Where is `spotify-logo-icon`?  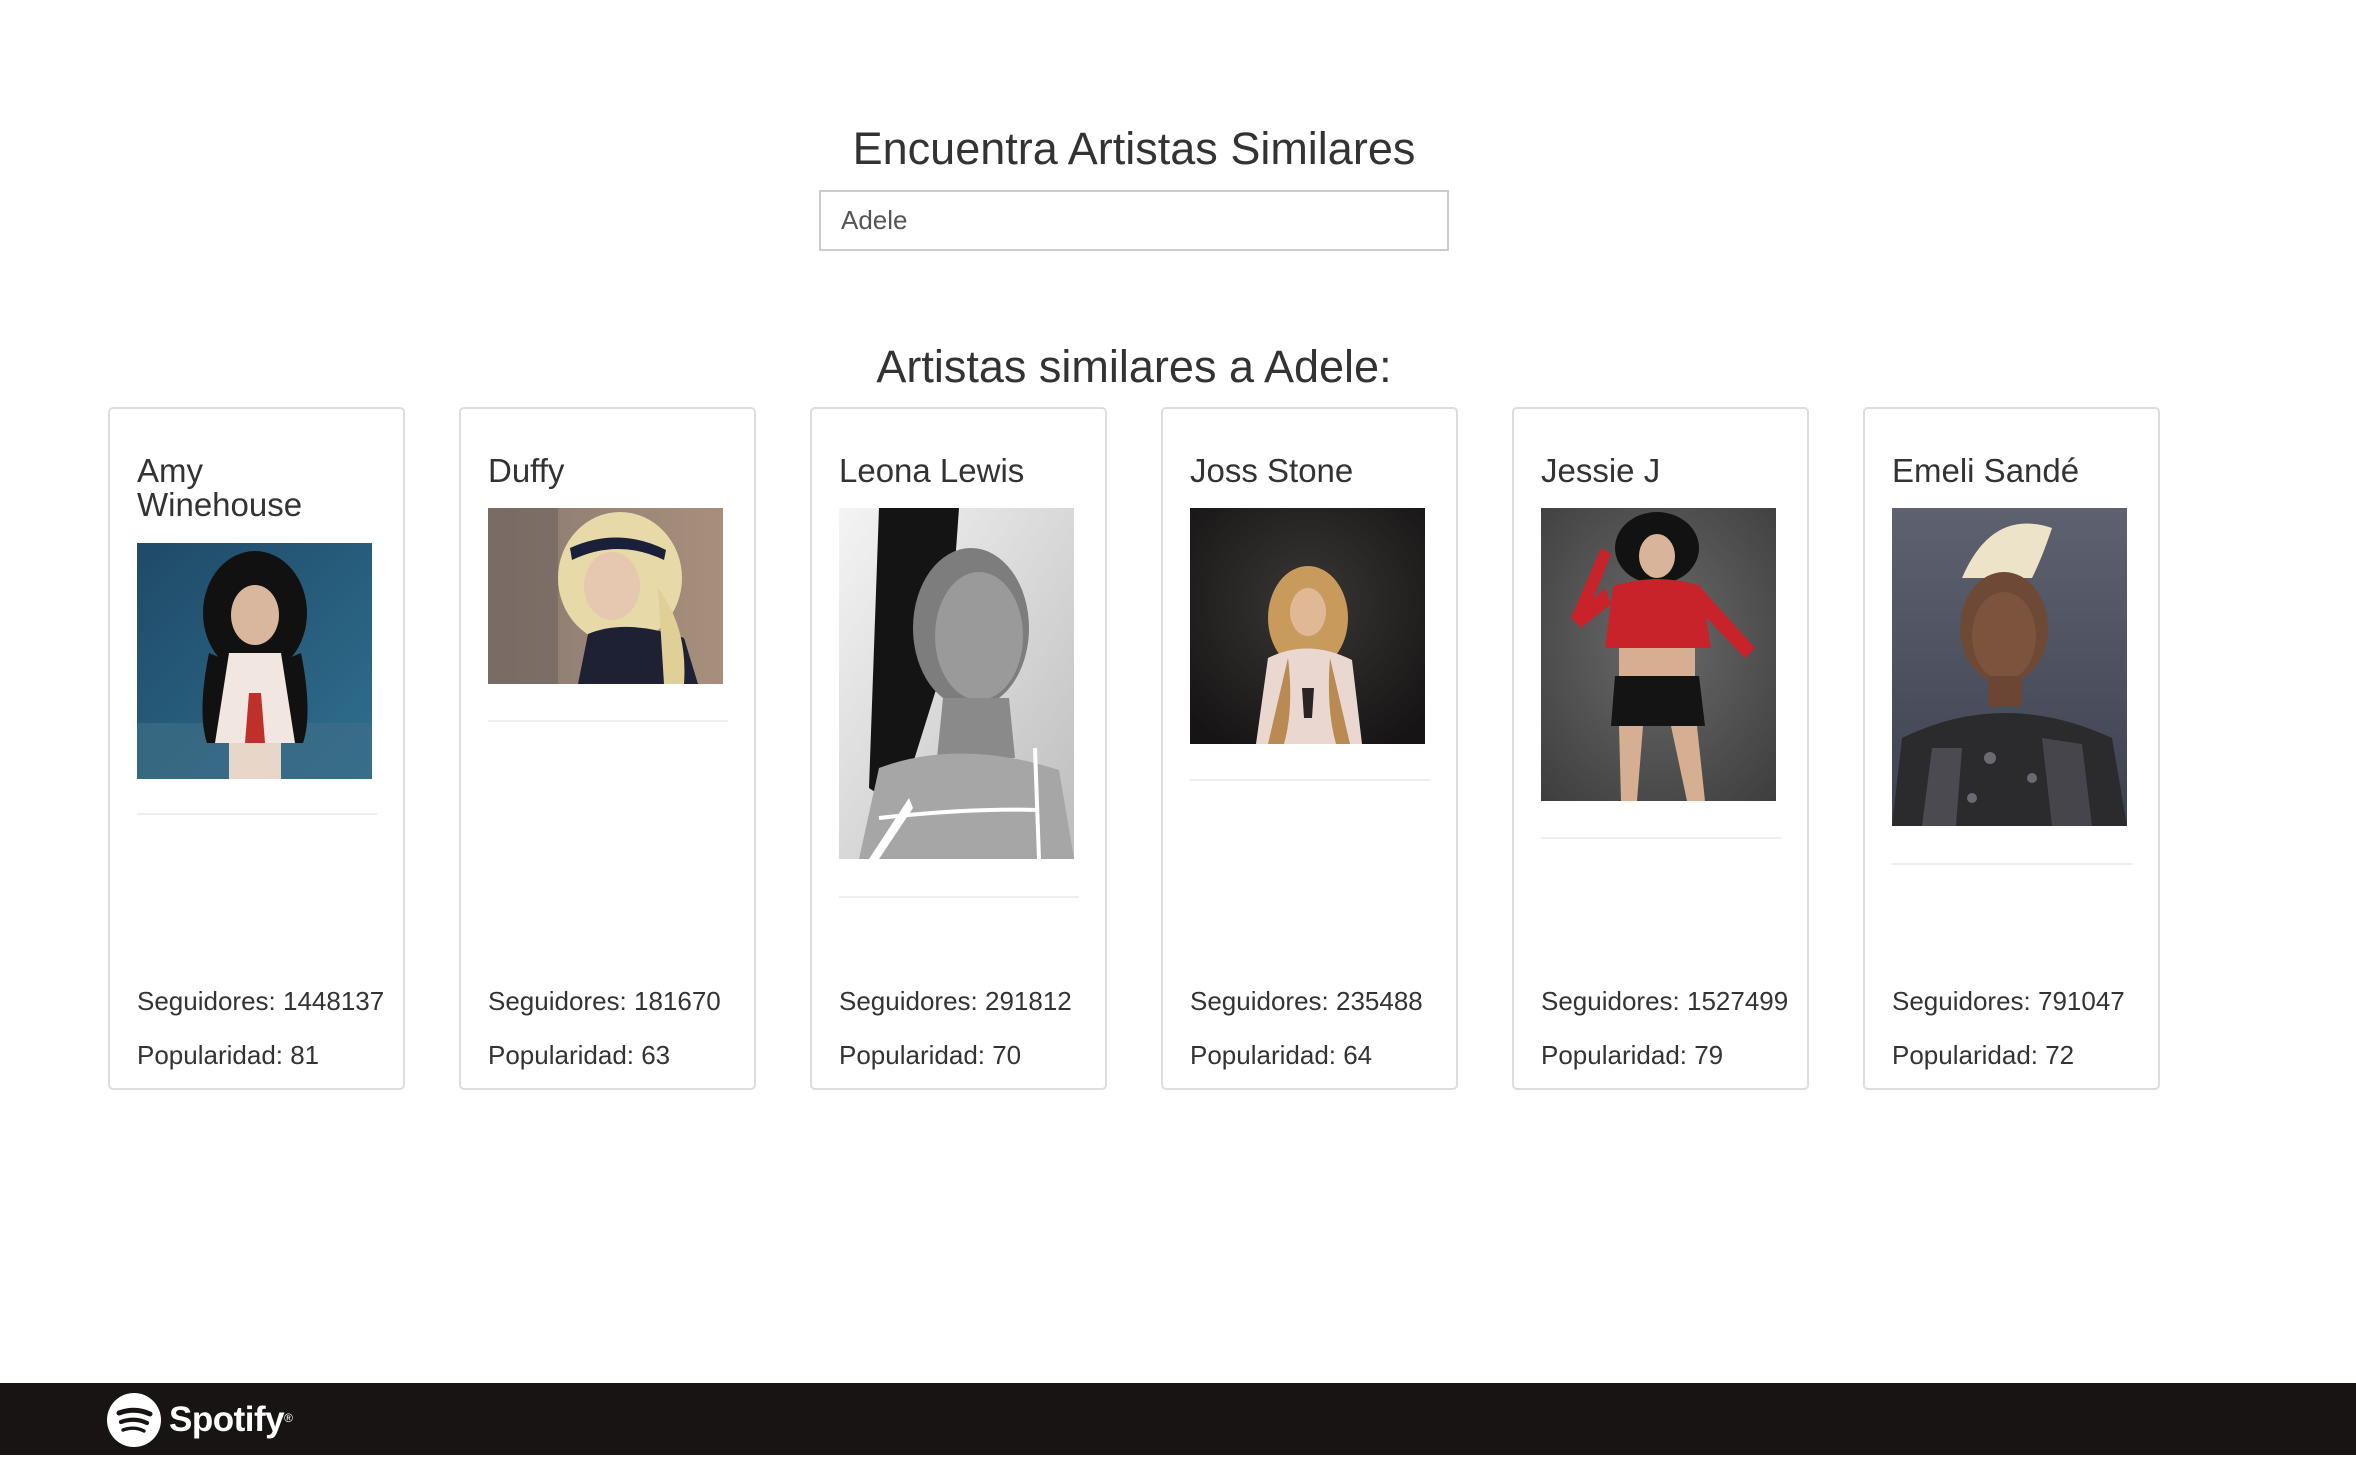
spotify-logo-icon is located at coordinates (134, 1420).